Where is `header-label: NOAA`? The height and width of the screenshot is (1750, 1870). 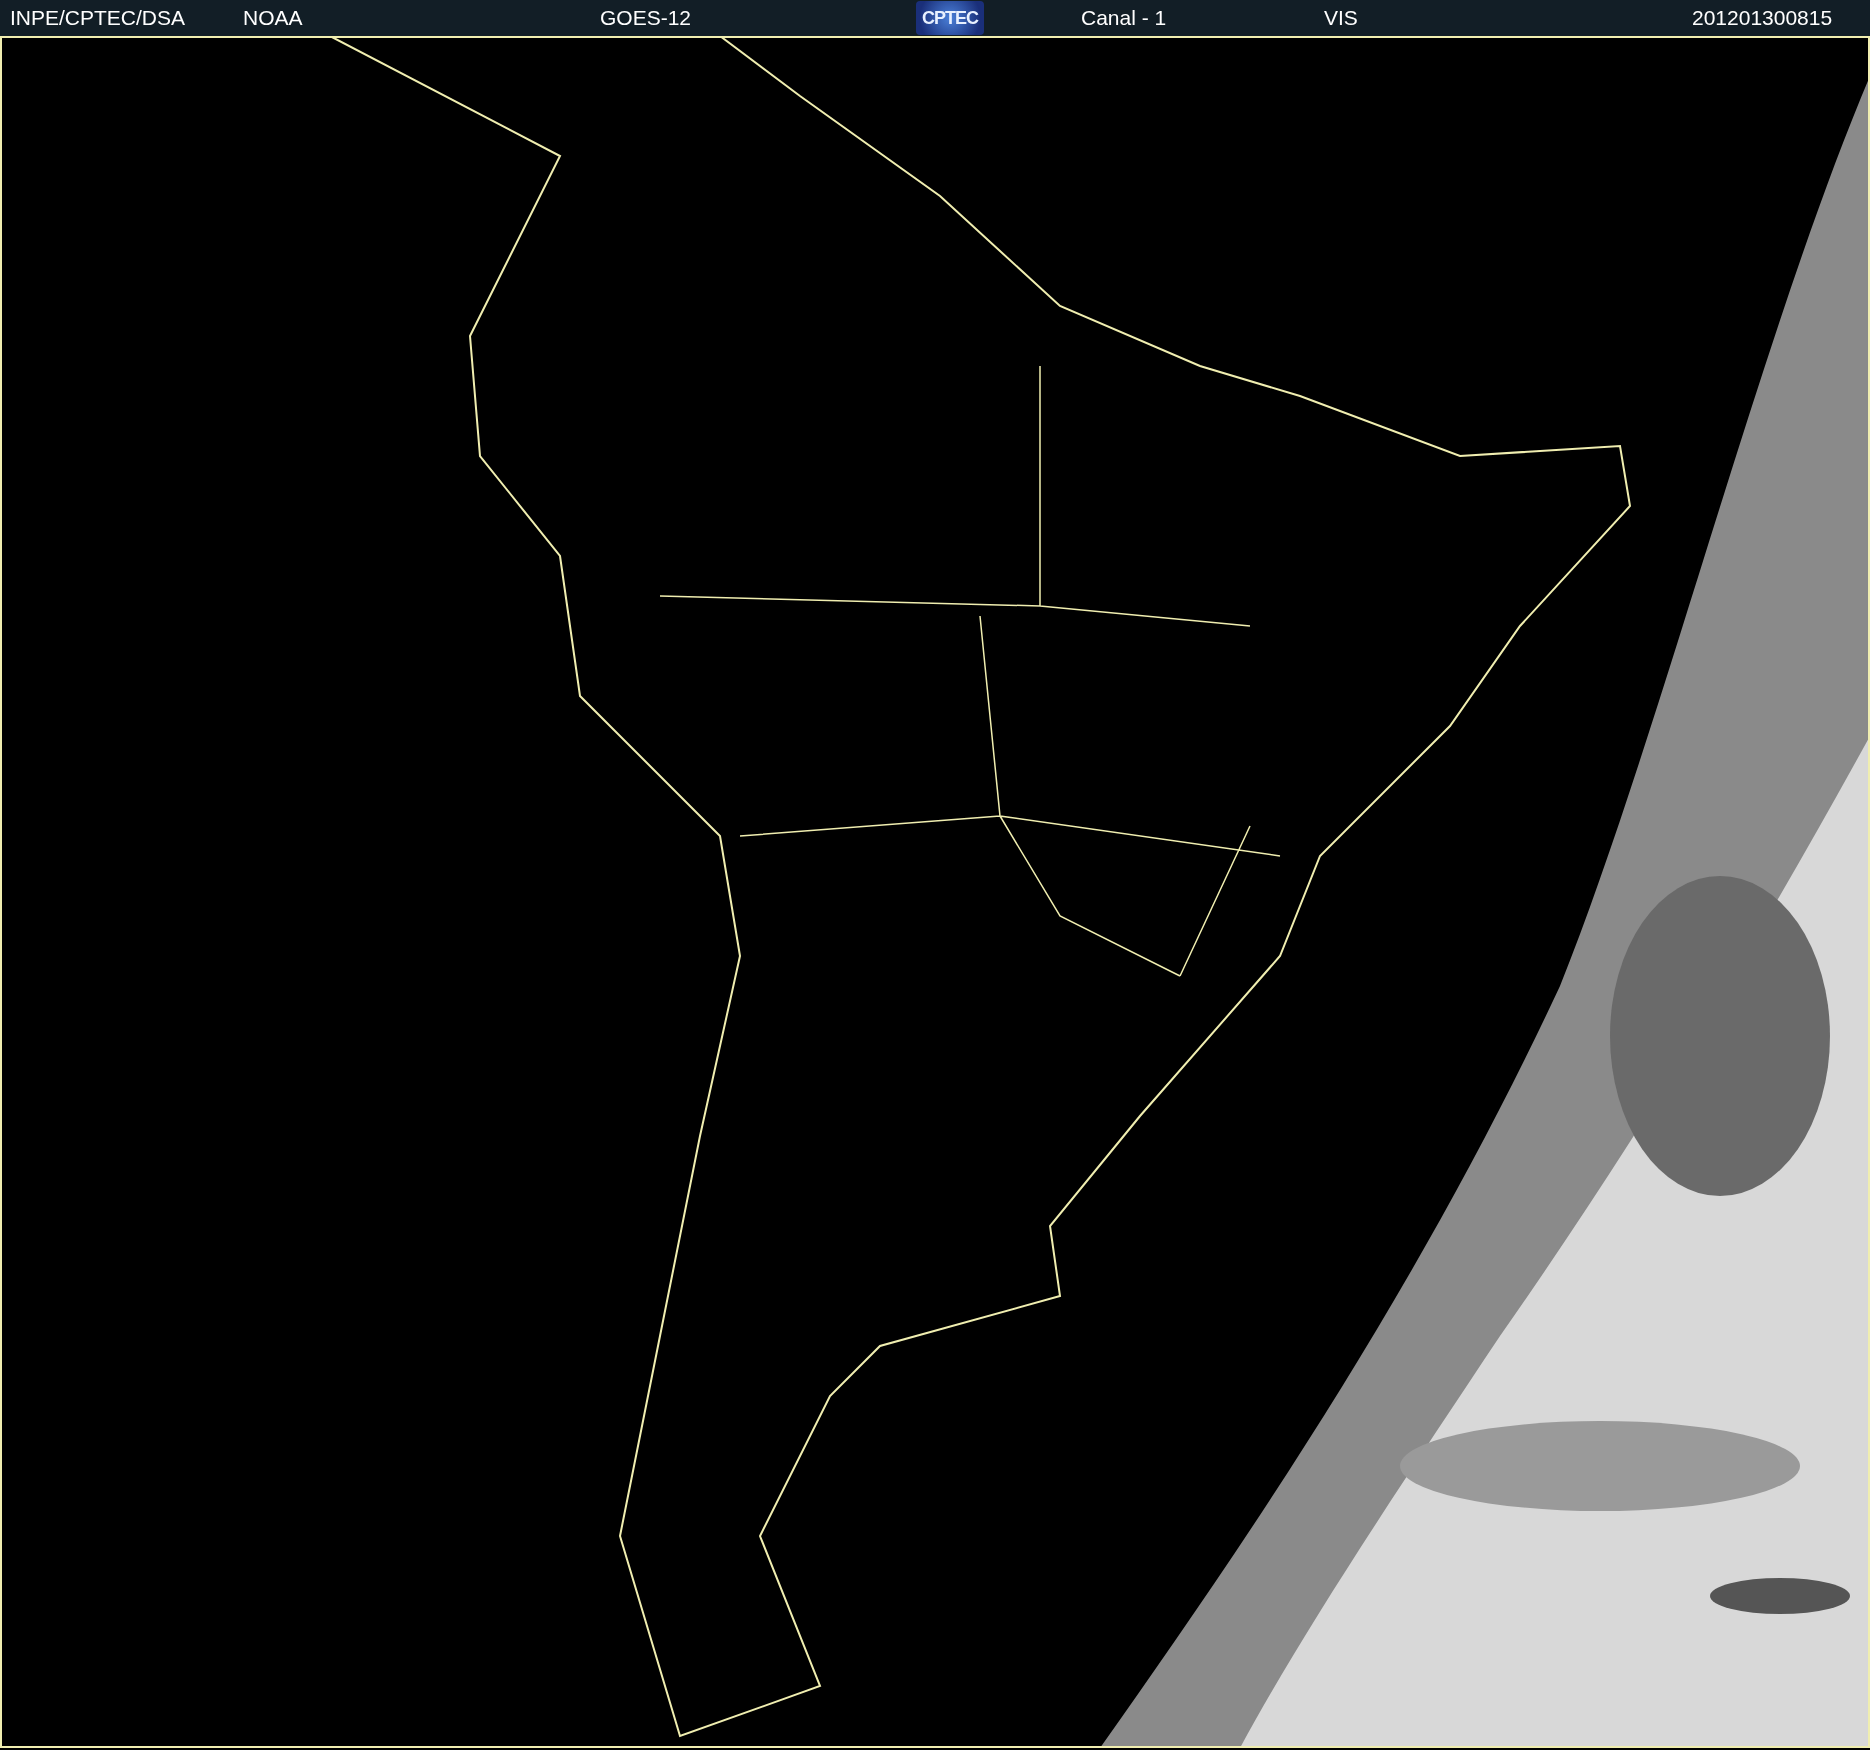 header-label: NOAA is located at coordinates (273, 18).